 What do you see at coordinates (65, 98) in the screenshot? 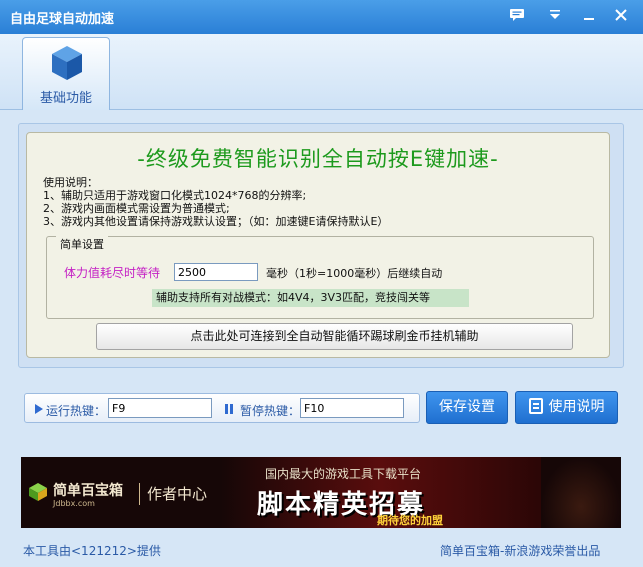
I see `tab-label: 基础功能` at bounding box center [65, 98].